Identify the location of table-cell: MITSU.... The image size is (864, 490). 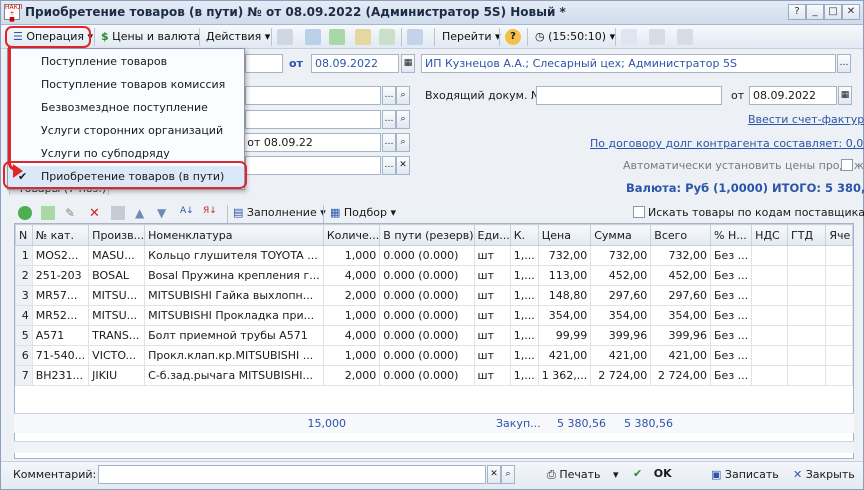
(117, 315).